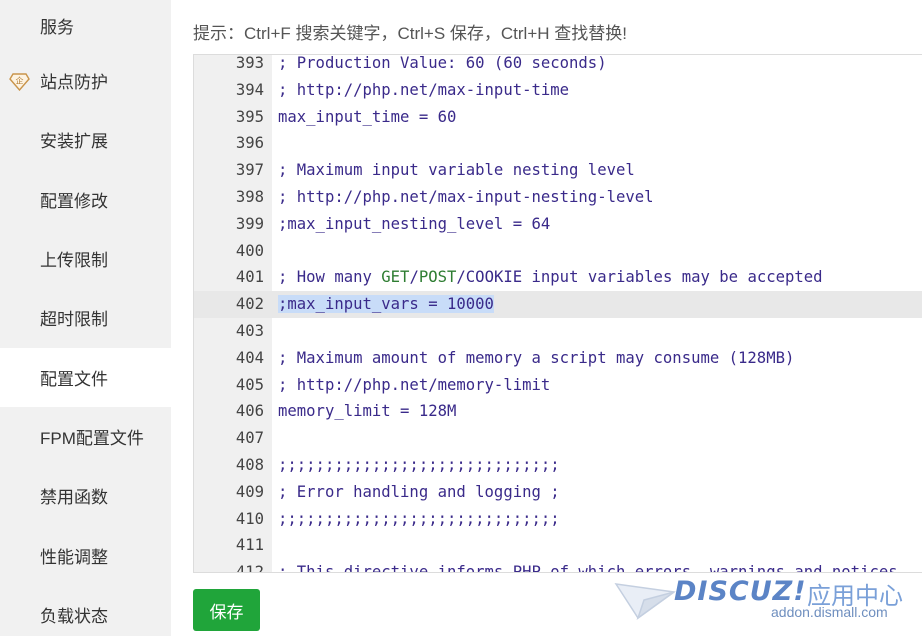 Image resolution: width=922 pixels, height=644 pixels. Describe the element at coordinates (424, 89) in the screenshot. I see `code-text: ; http://php.net/max-input-time` at that location.